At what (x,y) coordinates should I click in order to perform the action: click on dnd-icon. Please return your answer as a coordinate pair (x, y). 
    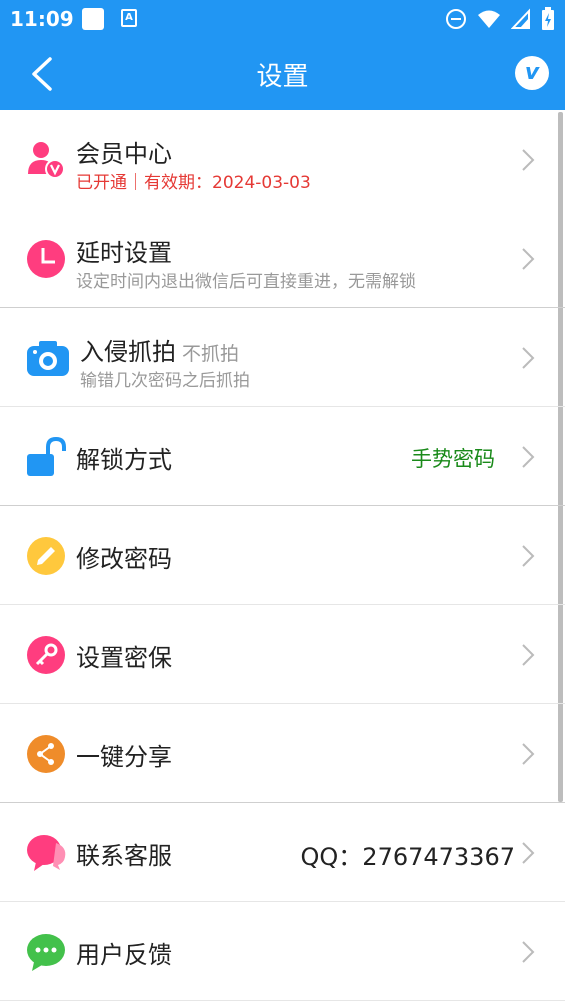
    Looking at the image, I should click on (456, 19).